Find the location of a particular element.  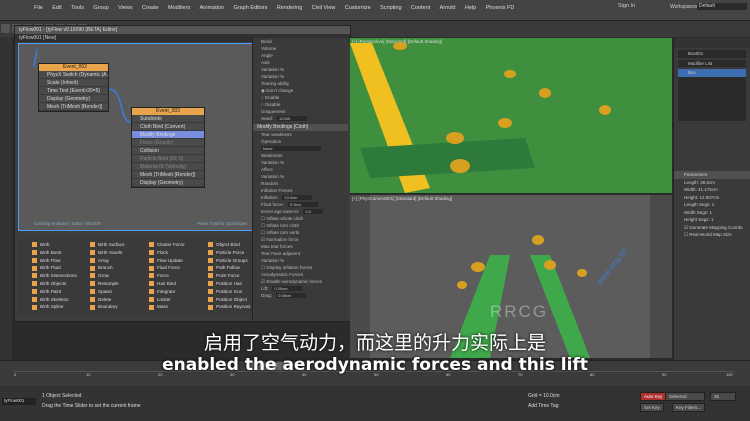

depot-item: Birth Intersections is located at coordinates (61, 276).